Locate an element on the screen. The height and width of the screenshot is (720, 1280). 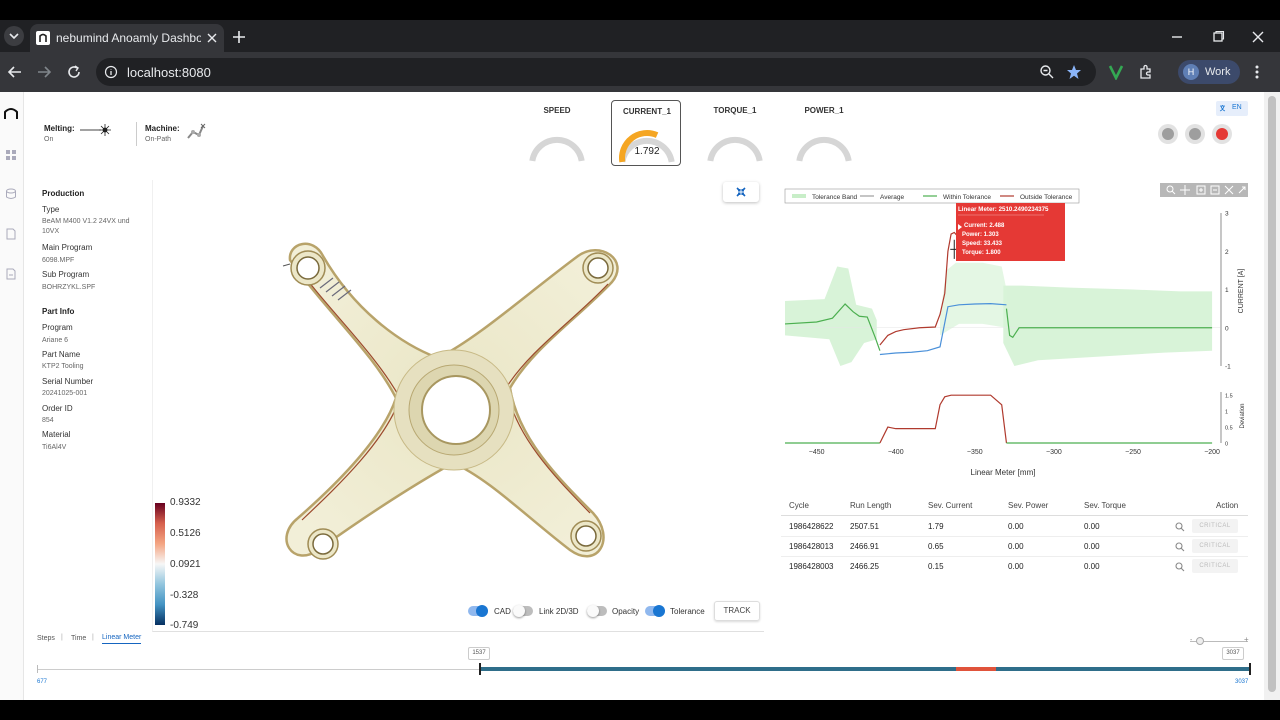
y-tick-label: 3 is located at coordinates (1227, 214).